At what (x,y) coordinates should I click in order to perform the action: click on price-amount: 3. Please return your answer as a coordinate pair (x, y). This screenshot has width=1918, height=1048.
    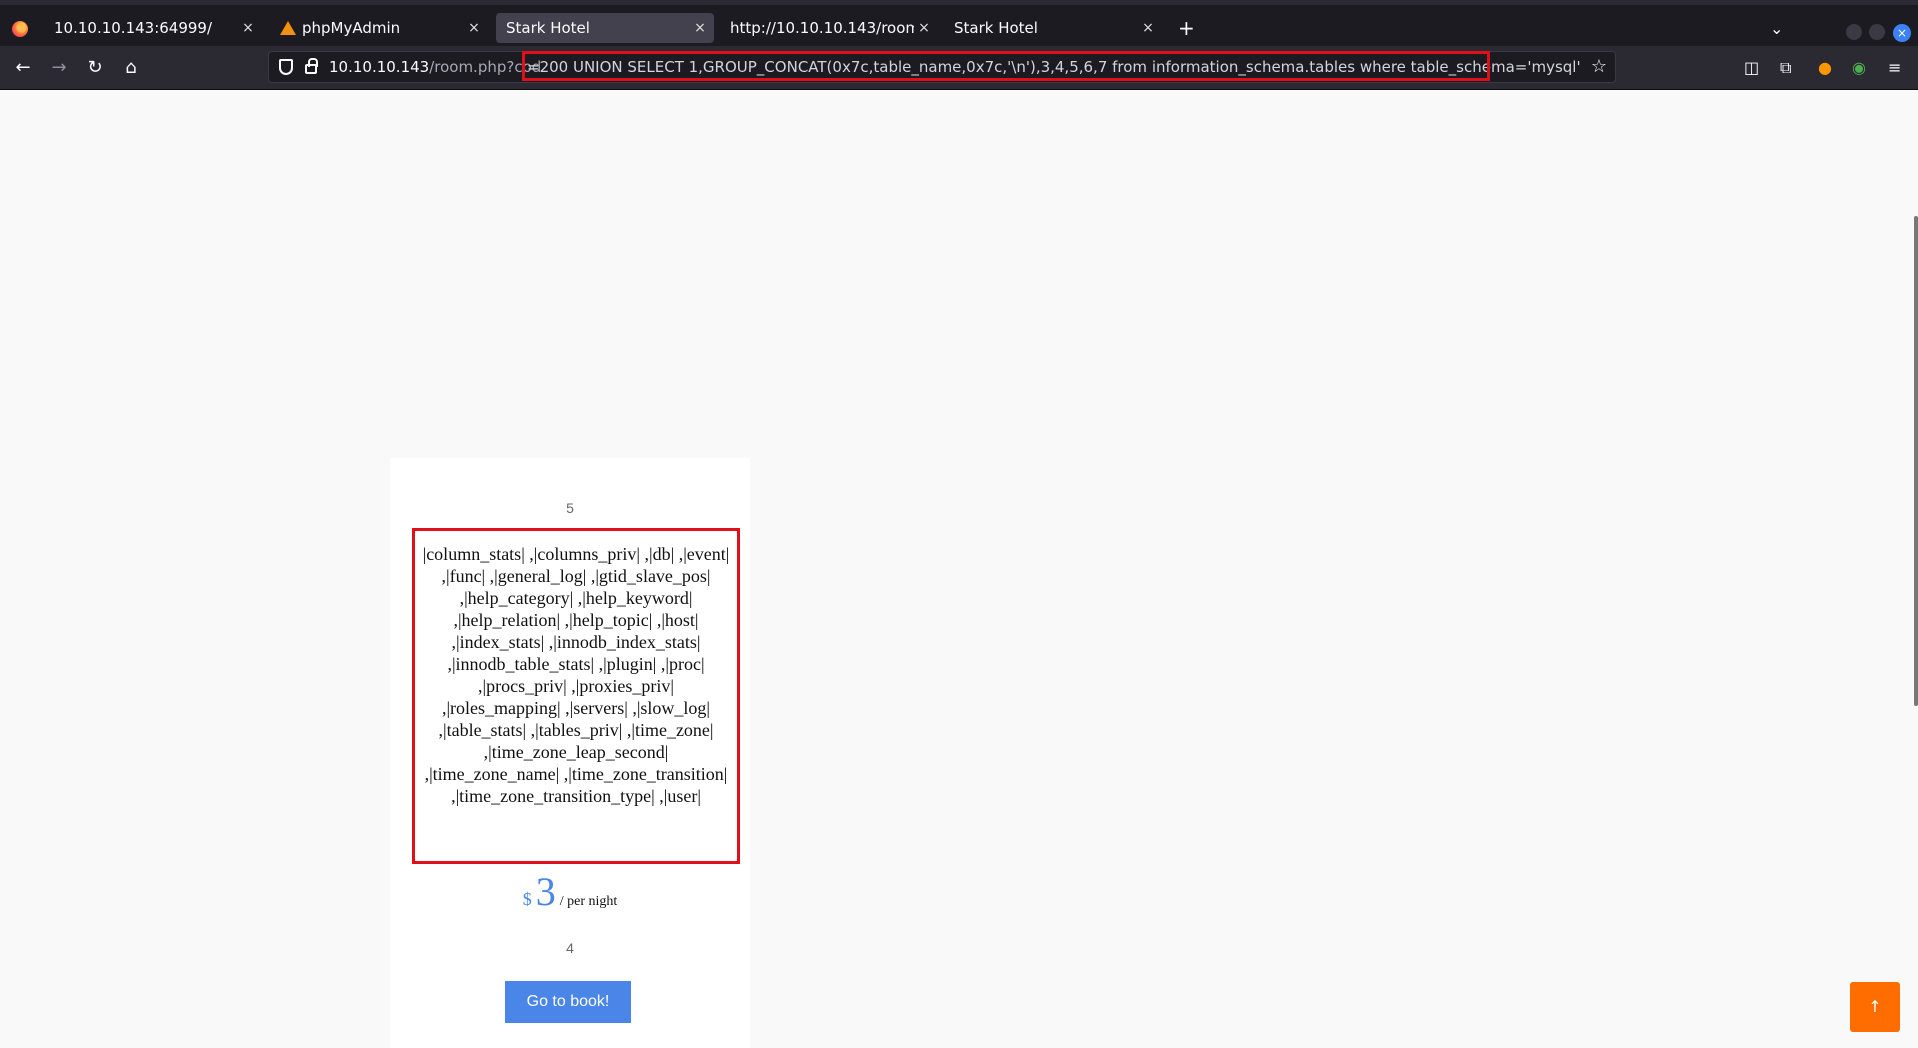
    Looking at the image, I should click on (545, 891).